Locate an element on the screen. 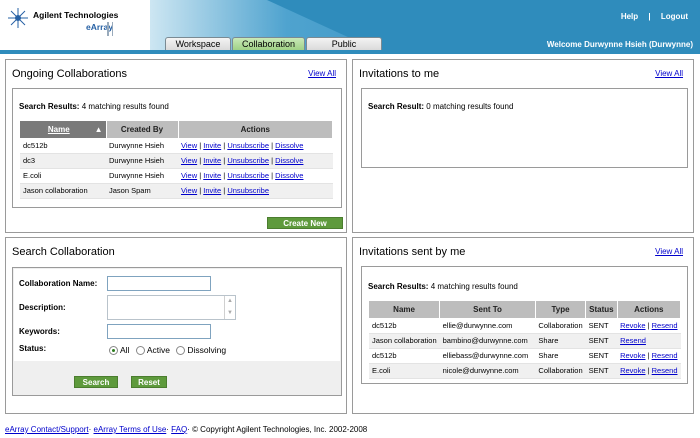 The height and width of the screenshot is (438, 700). search-results-summary: Search Result: 0 matching results found is located at coordinates (440, 106).